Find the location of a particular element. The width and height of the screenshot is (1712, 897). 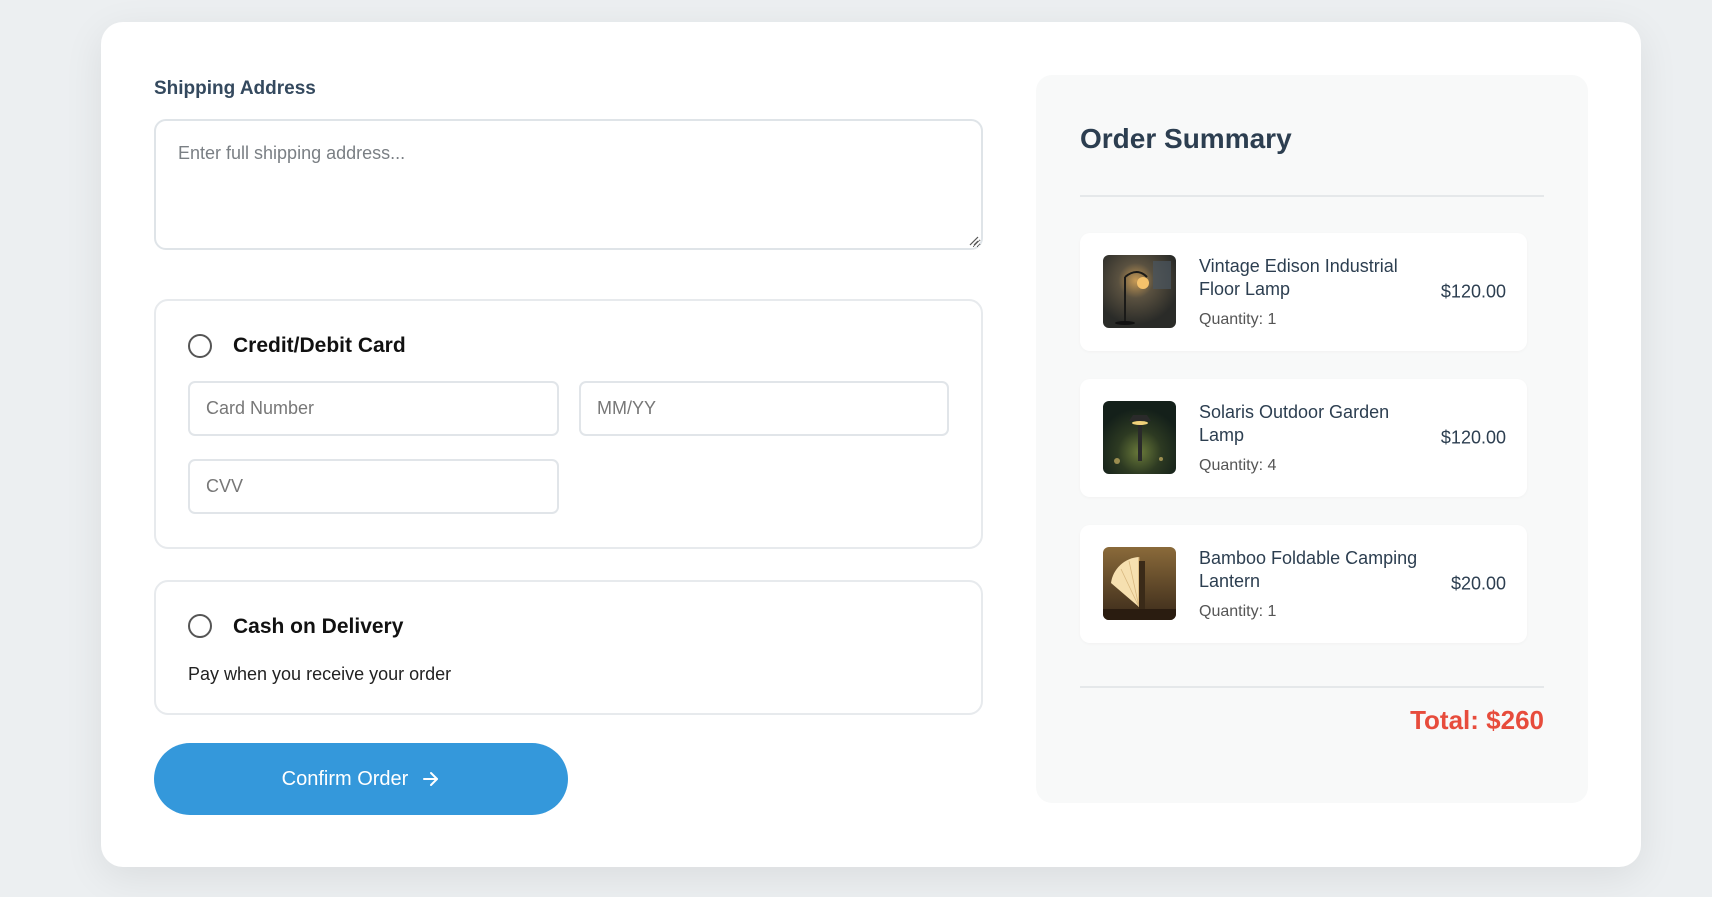

cash-on-delivery-title: Cash on Delivery is located at coordinates (318, 626).